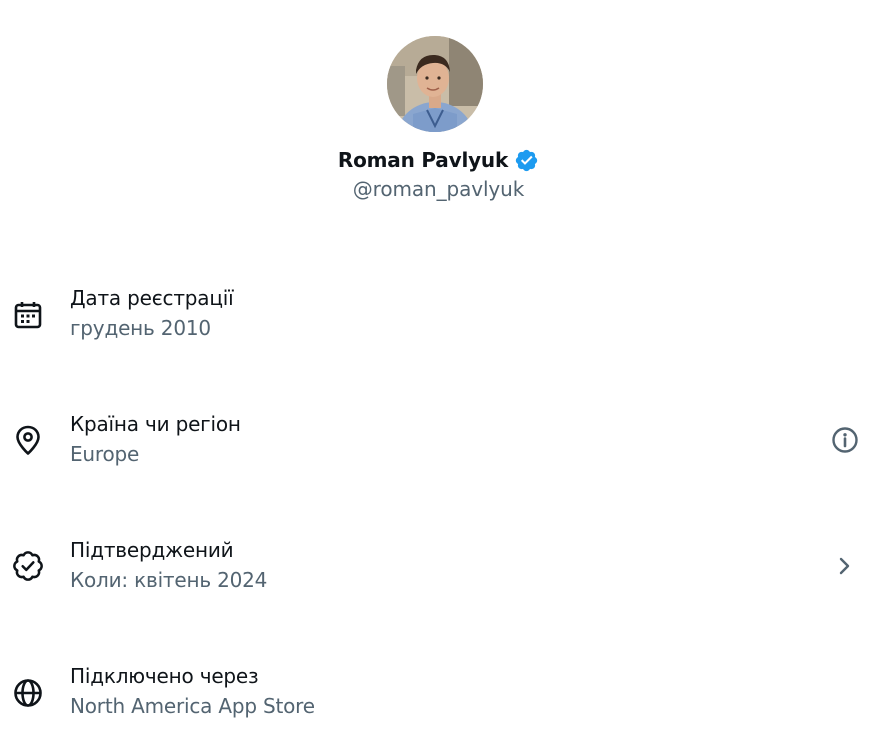 This screenshot has width=877, height=744. I want to click on info-row-country: Країна чи регіон Europe, so click(438, 452).